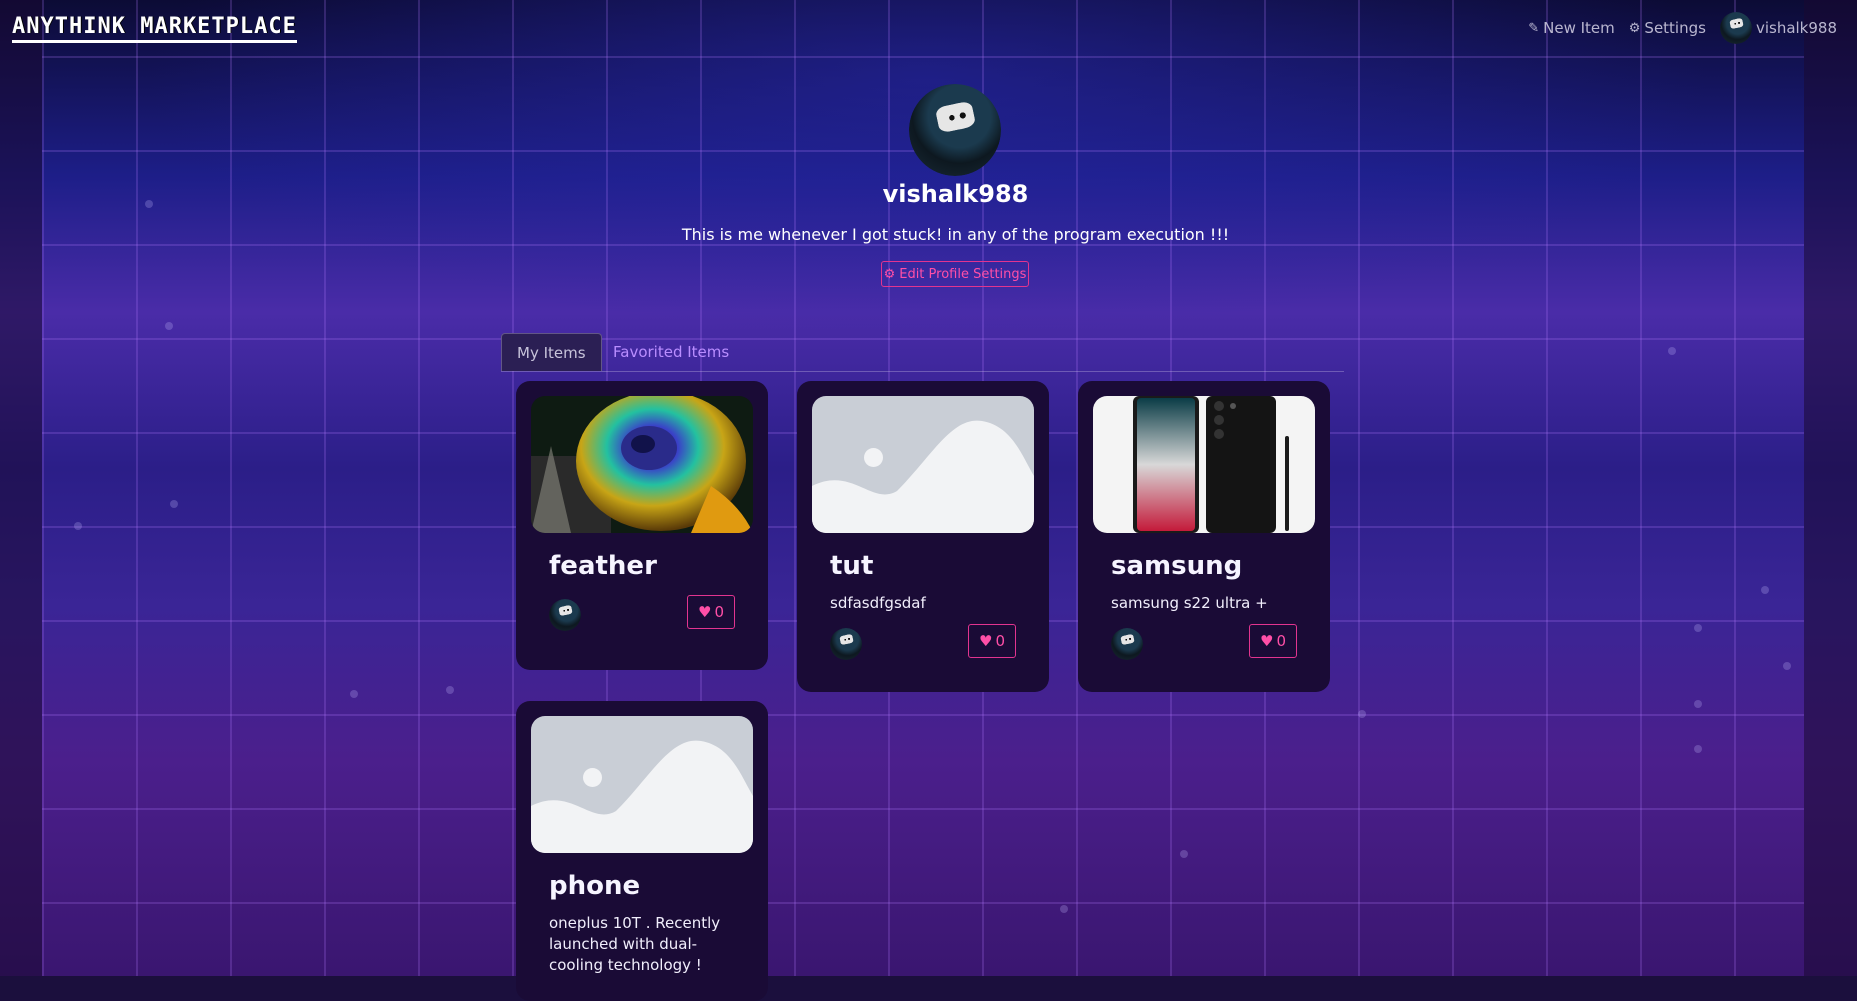 The image size is (1857, 1001). What do you see at coordinates (1830, 488) in the screenshot?
I see `right-gutter` at bounding box center [1830, 488].